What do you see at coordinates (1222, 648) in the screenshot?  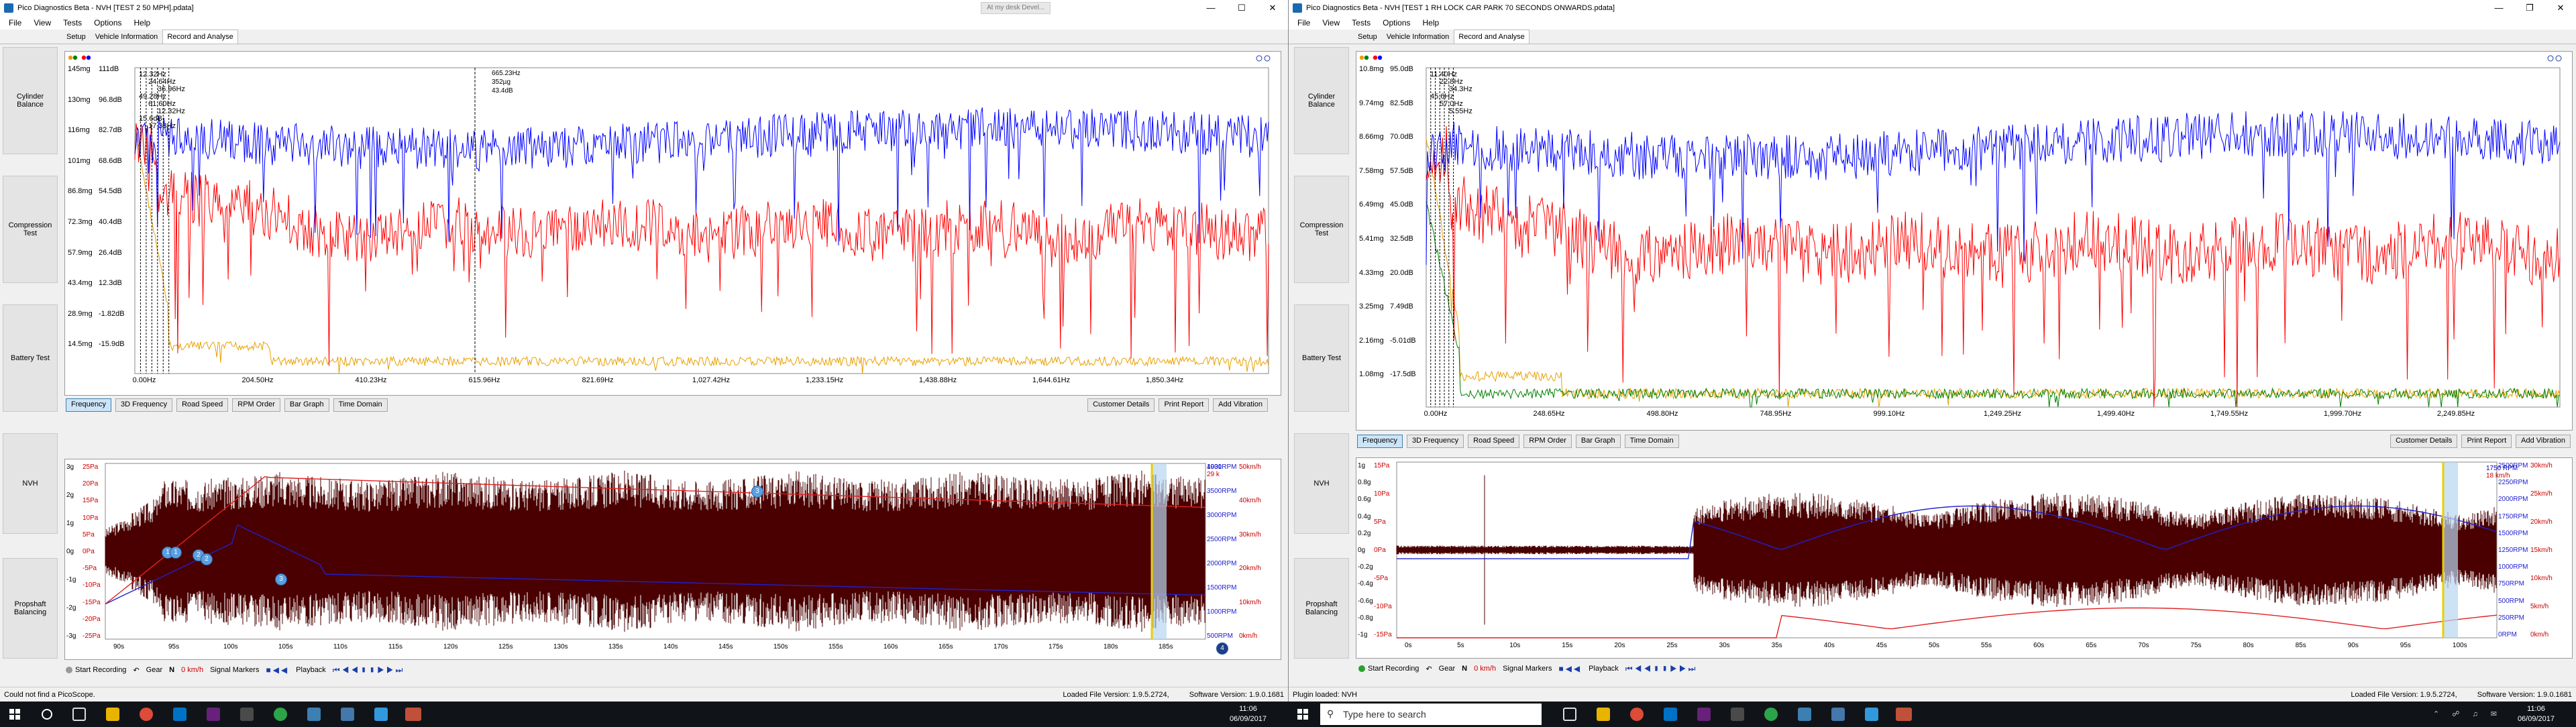 I see `signal-marker: 4` at bounding box center [1222, 648].